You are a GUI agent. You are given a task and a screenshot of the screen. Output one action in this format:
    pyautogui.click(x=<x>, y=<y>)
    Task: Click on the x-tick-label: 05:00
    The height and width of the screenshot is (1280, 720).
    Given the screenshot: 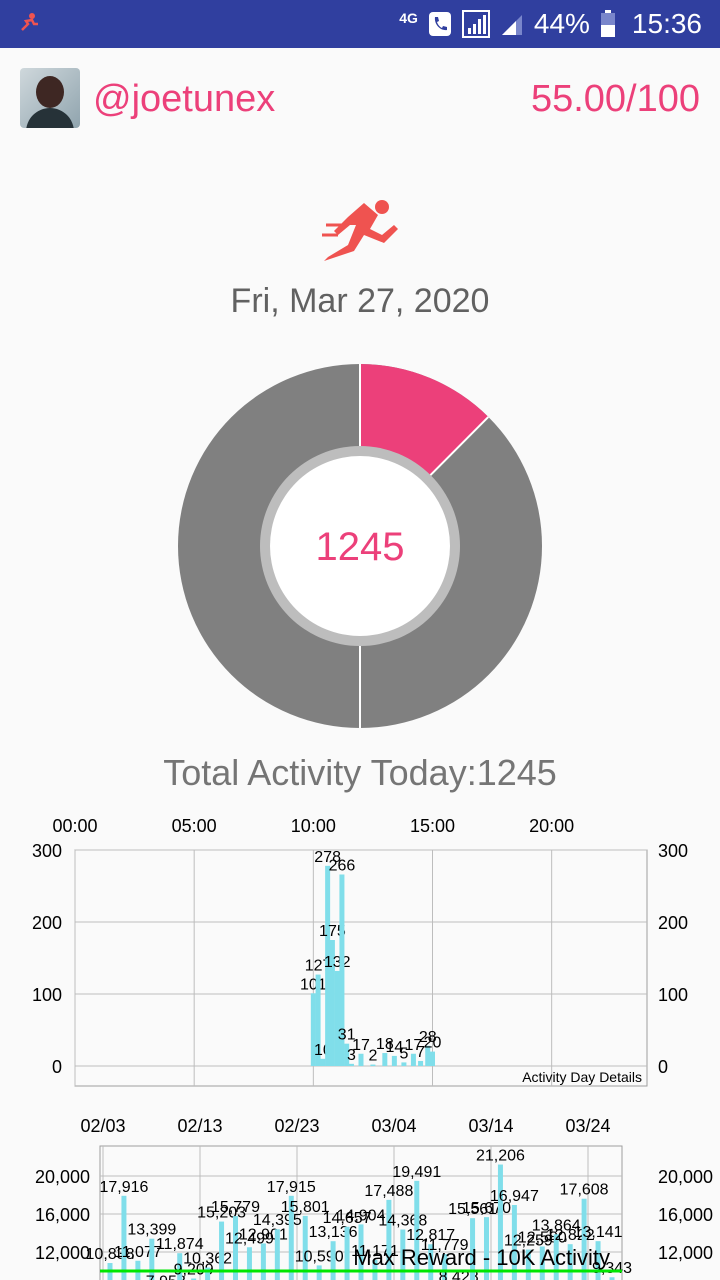 What is the action you would take?
    pyautogui.click(x=194, y=826)
    